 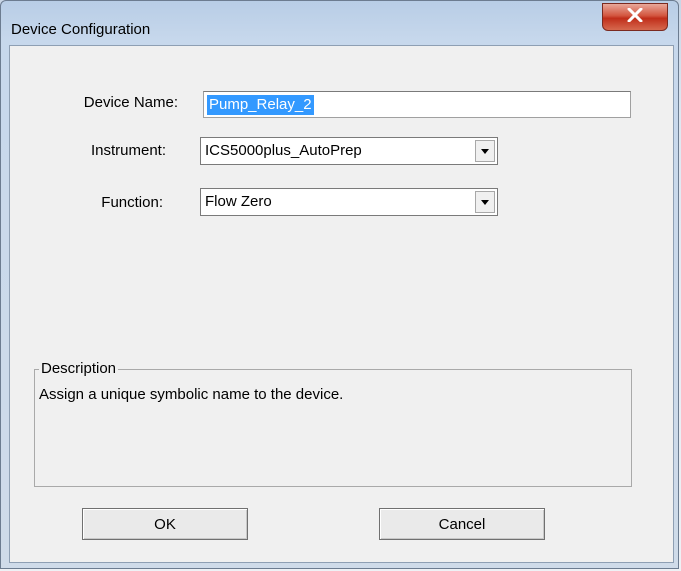 What do you see at coordinates (238, 201) in the screenshot?
I see `function-value: Flow Zero` at bounding box center [238, 201].